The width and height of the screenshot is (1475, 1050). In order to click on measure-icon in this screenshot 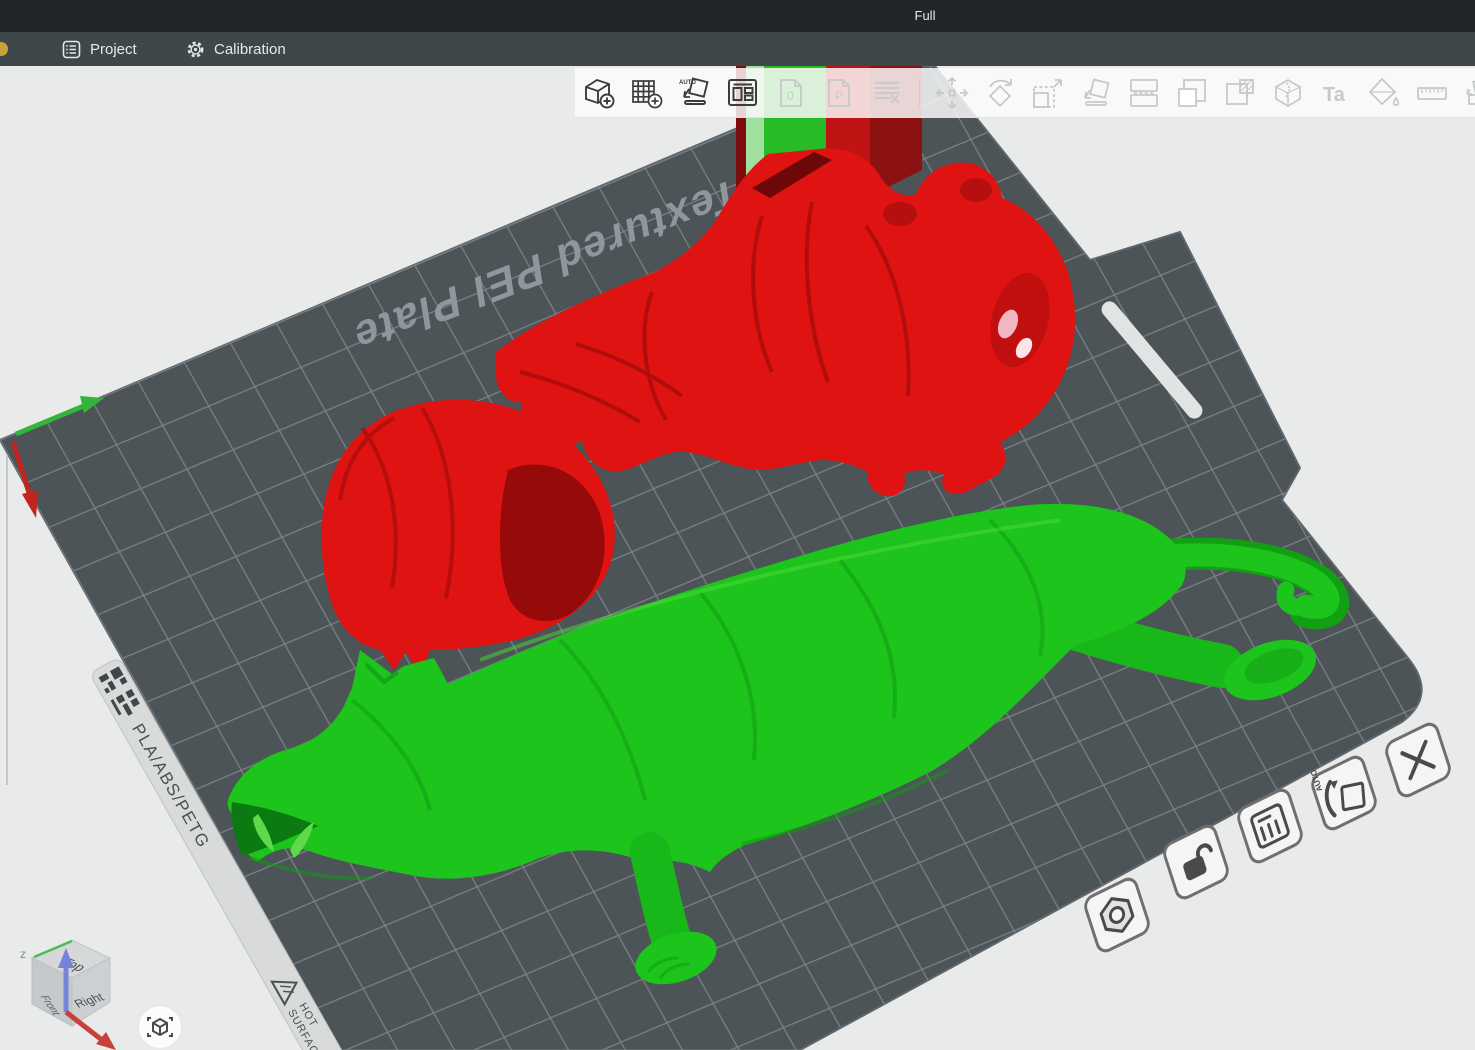, I will do `click(1432, 93)`.